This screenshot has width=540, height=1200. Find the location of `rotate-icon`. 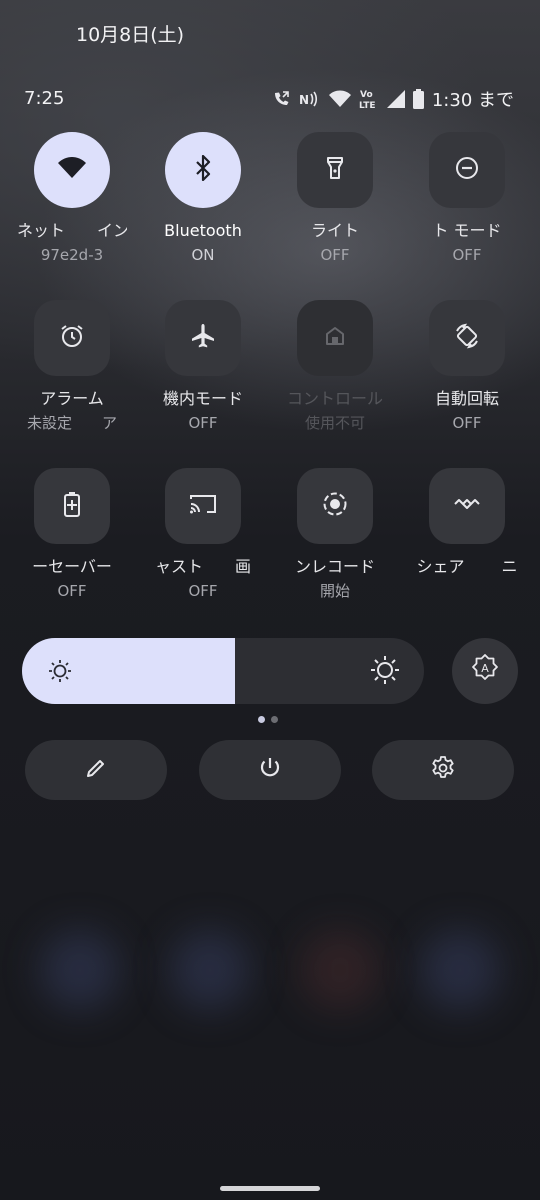

rotate-icon is located at coordinates (467, 338).